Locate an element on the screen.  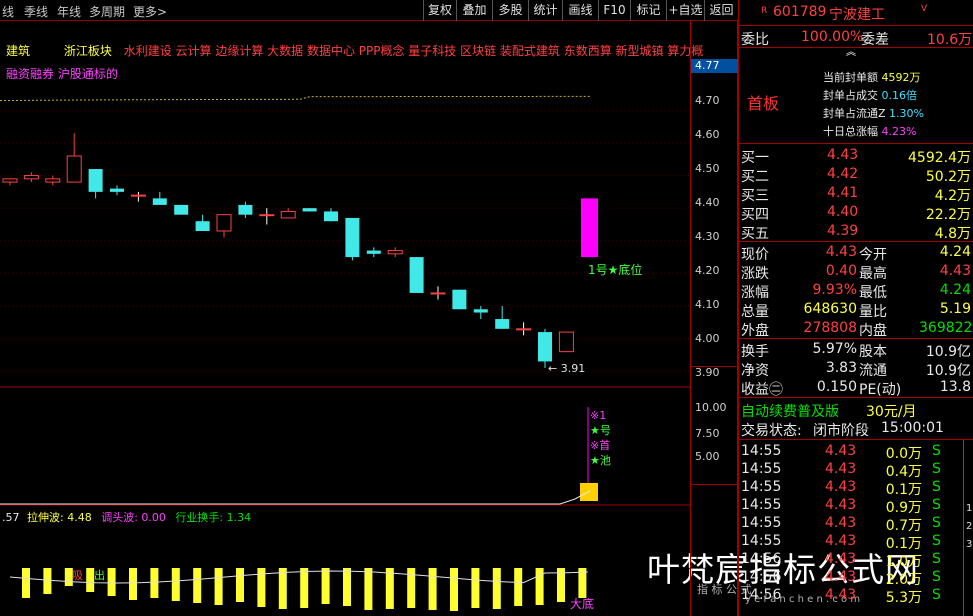
industry-turnover: 行业换手: 1.34 is located at coordinates (213, 517).